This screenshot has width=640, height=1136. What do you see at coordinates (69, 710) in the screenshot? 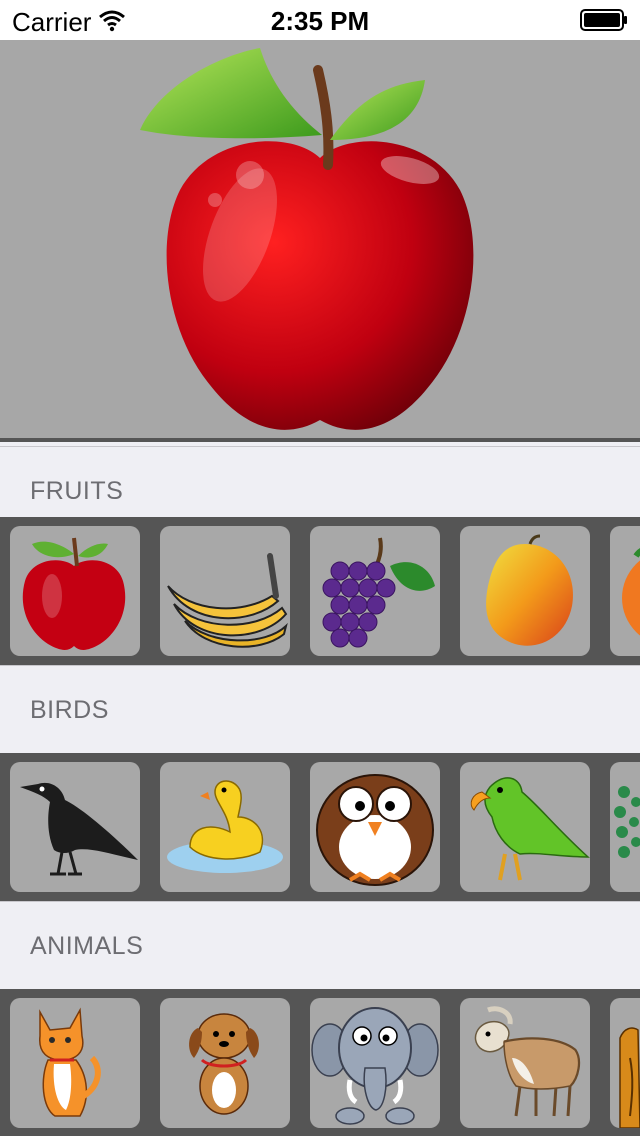
I see `section-title: BIRDS` at bounding box center [69, 710].